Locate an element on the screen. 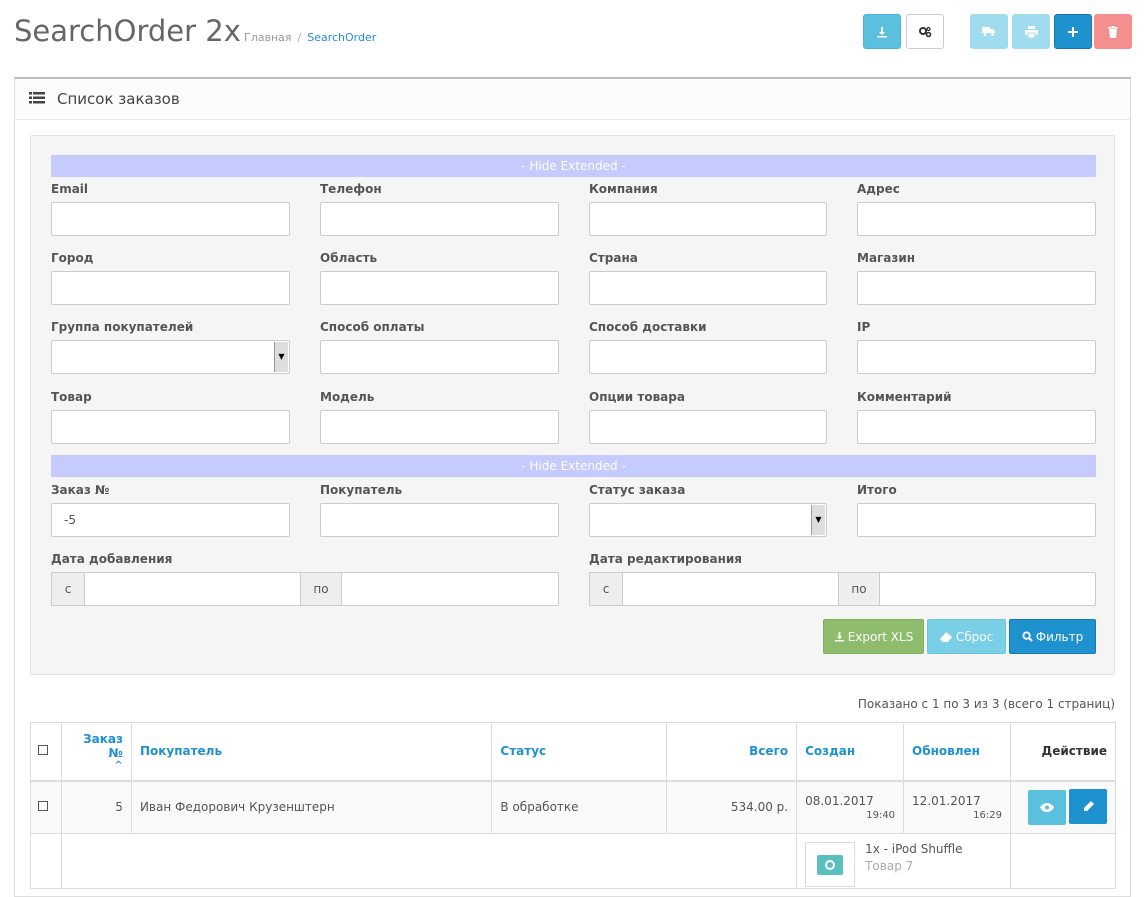  updated-date: 12.01.2017 is located at coordinates (946, 800).